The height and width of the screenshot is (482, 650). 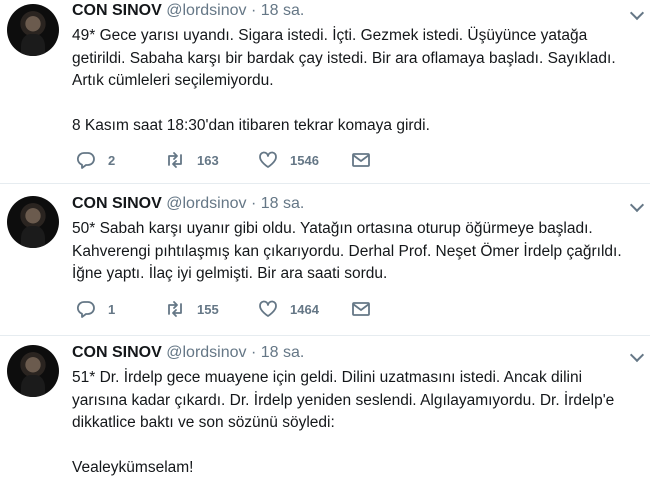 I want to click on retweet-button: 163, so click(x=192, y=160).